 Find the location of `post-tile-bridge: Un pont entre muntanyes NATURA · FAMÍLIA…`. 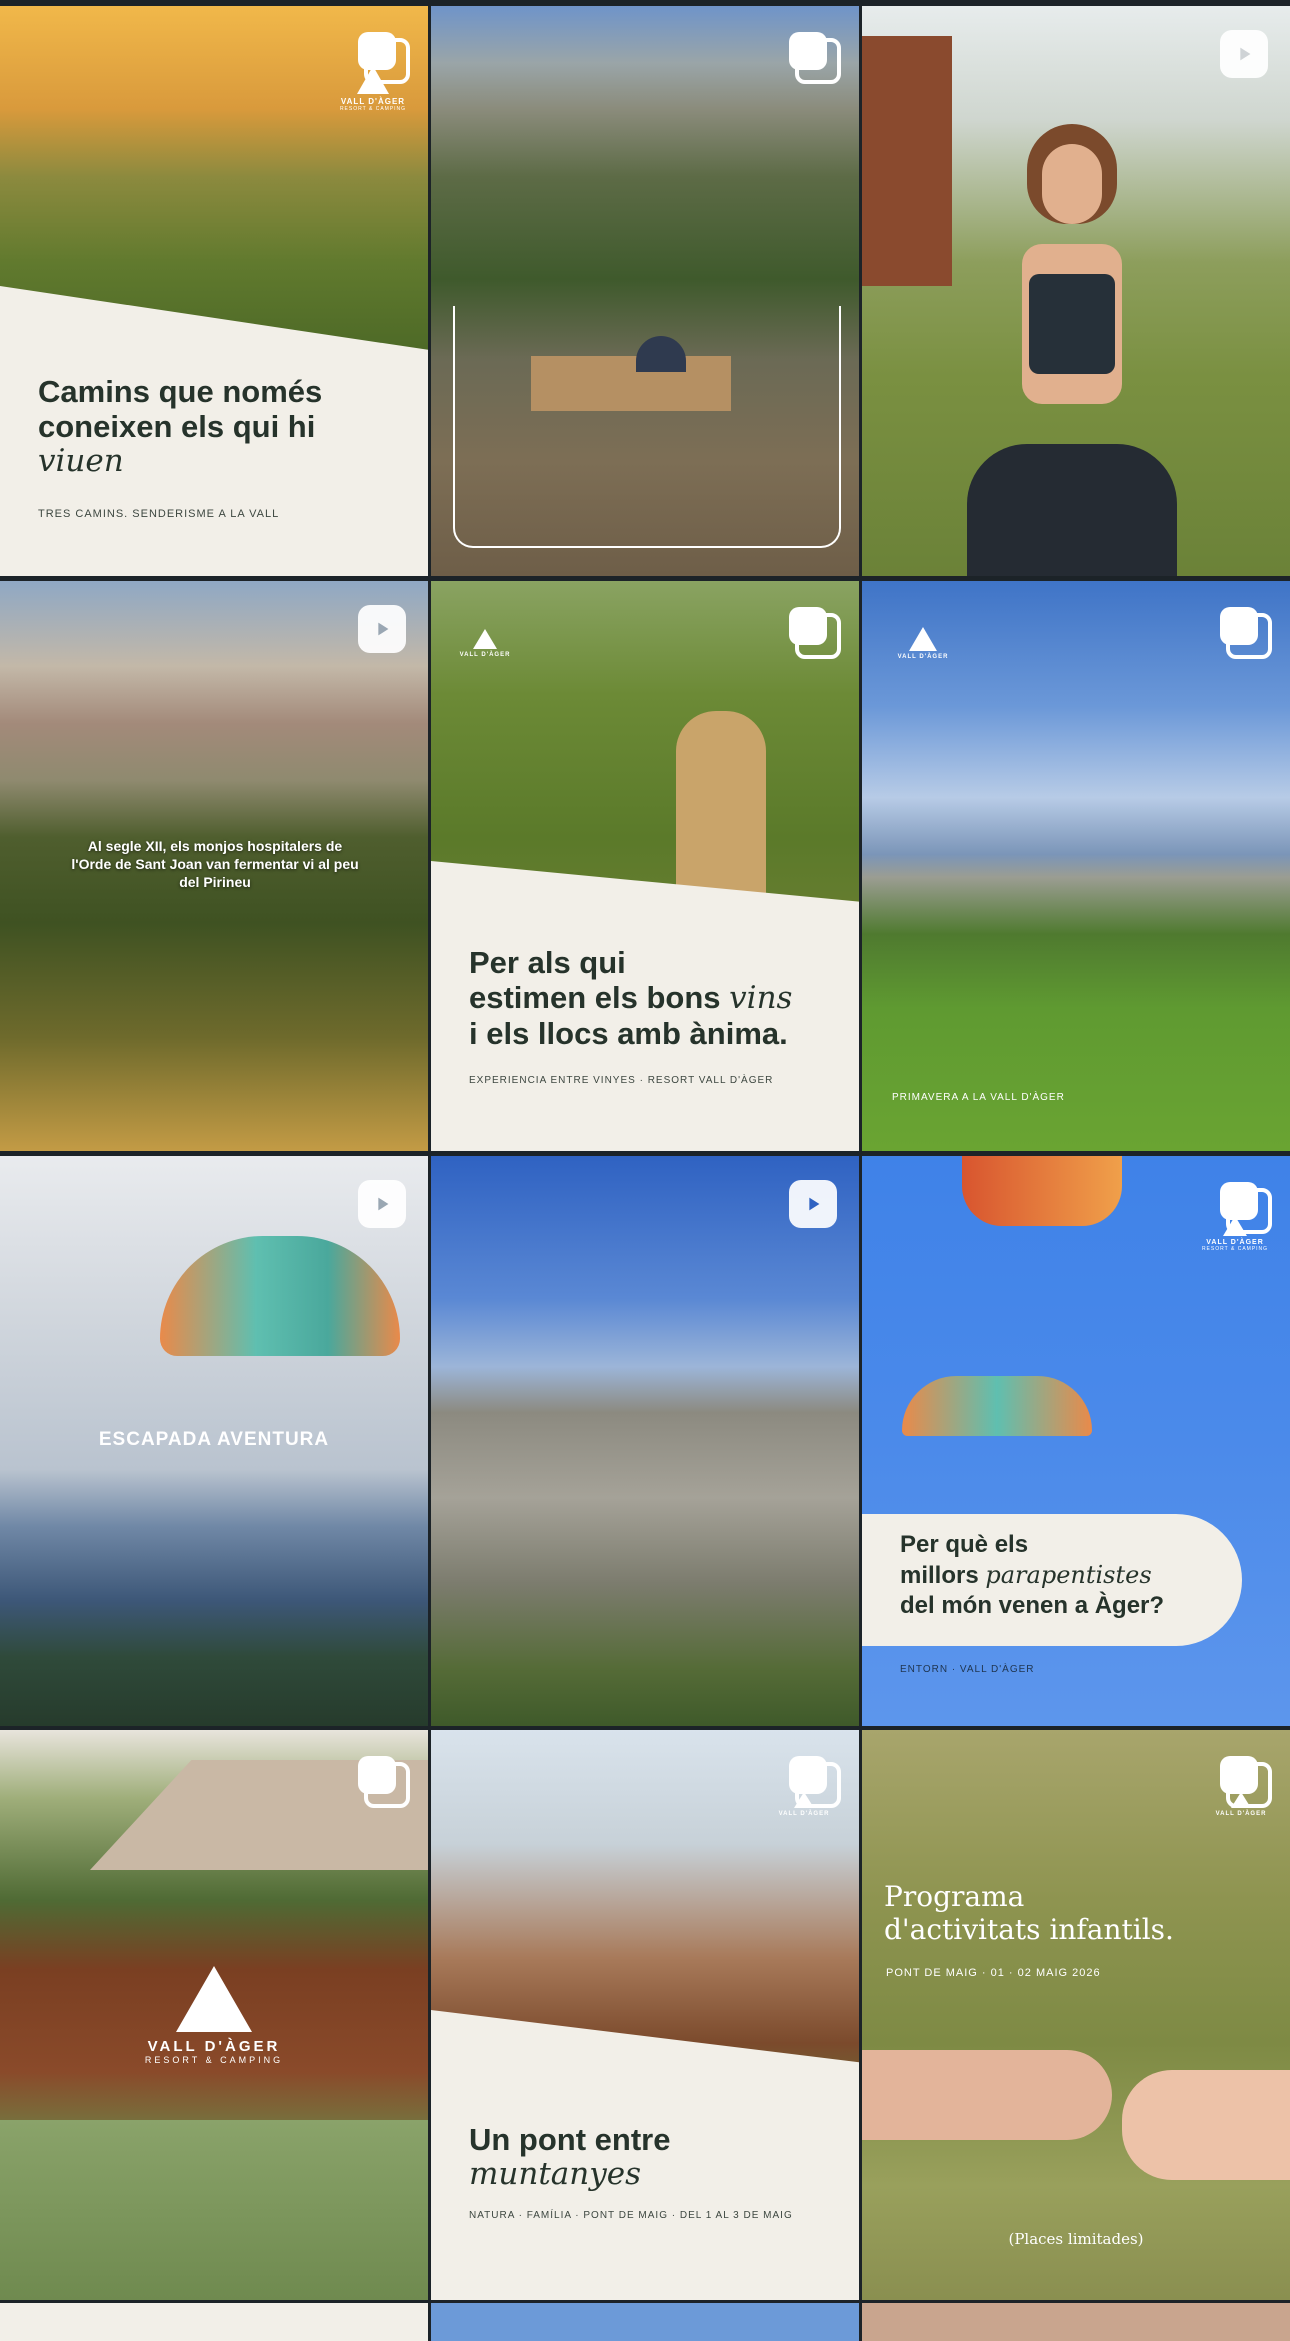

post-tile-bridge: Un pont entre muntanyes NATURA · FAMÍLIA… is located at coordinates (645, 2015).